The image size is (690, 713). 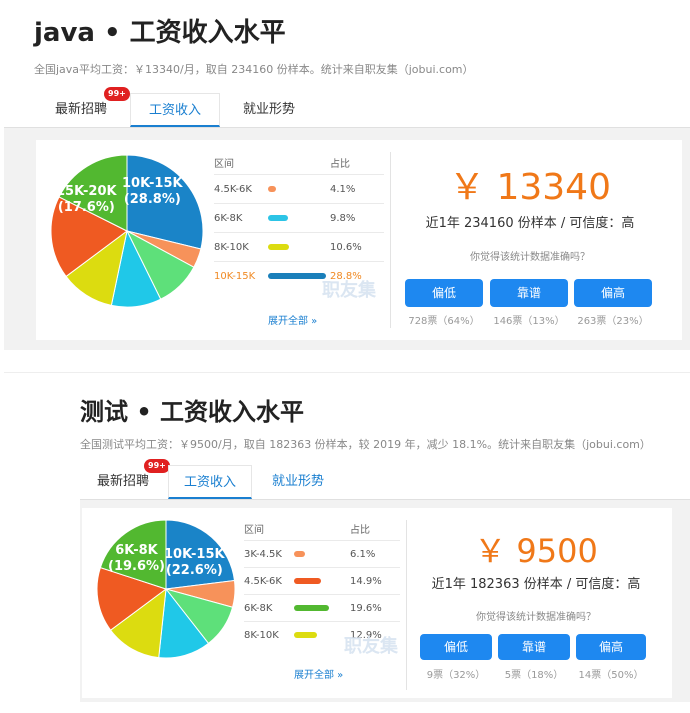 I want to click on pie-label-10k-15k: 10K-15K (28.8%), so click(x=152, y=191).